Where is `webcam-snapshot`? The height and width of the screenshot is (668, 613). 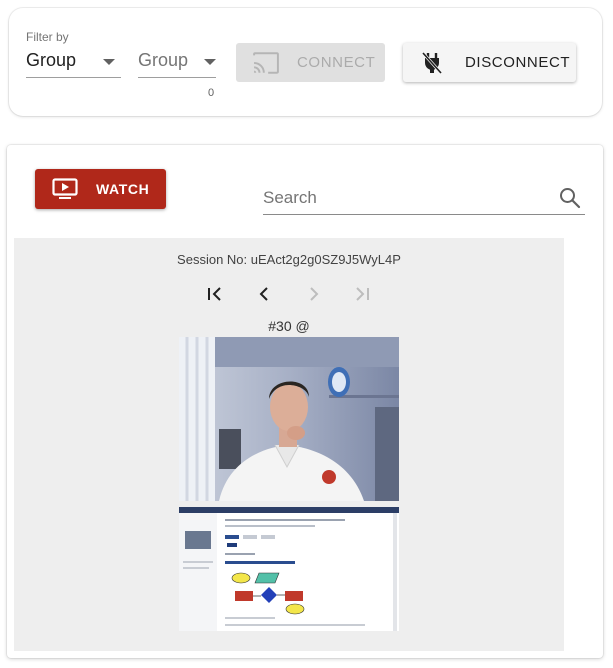 webcam-snapshot is located at coordinates (289, 419).